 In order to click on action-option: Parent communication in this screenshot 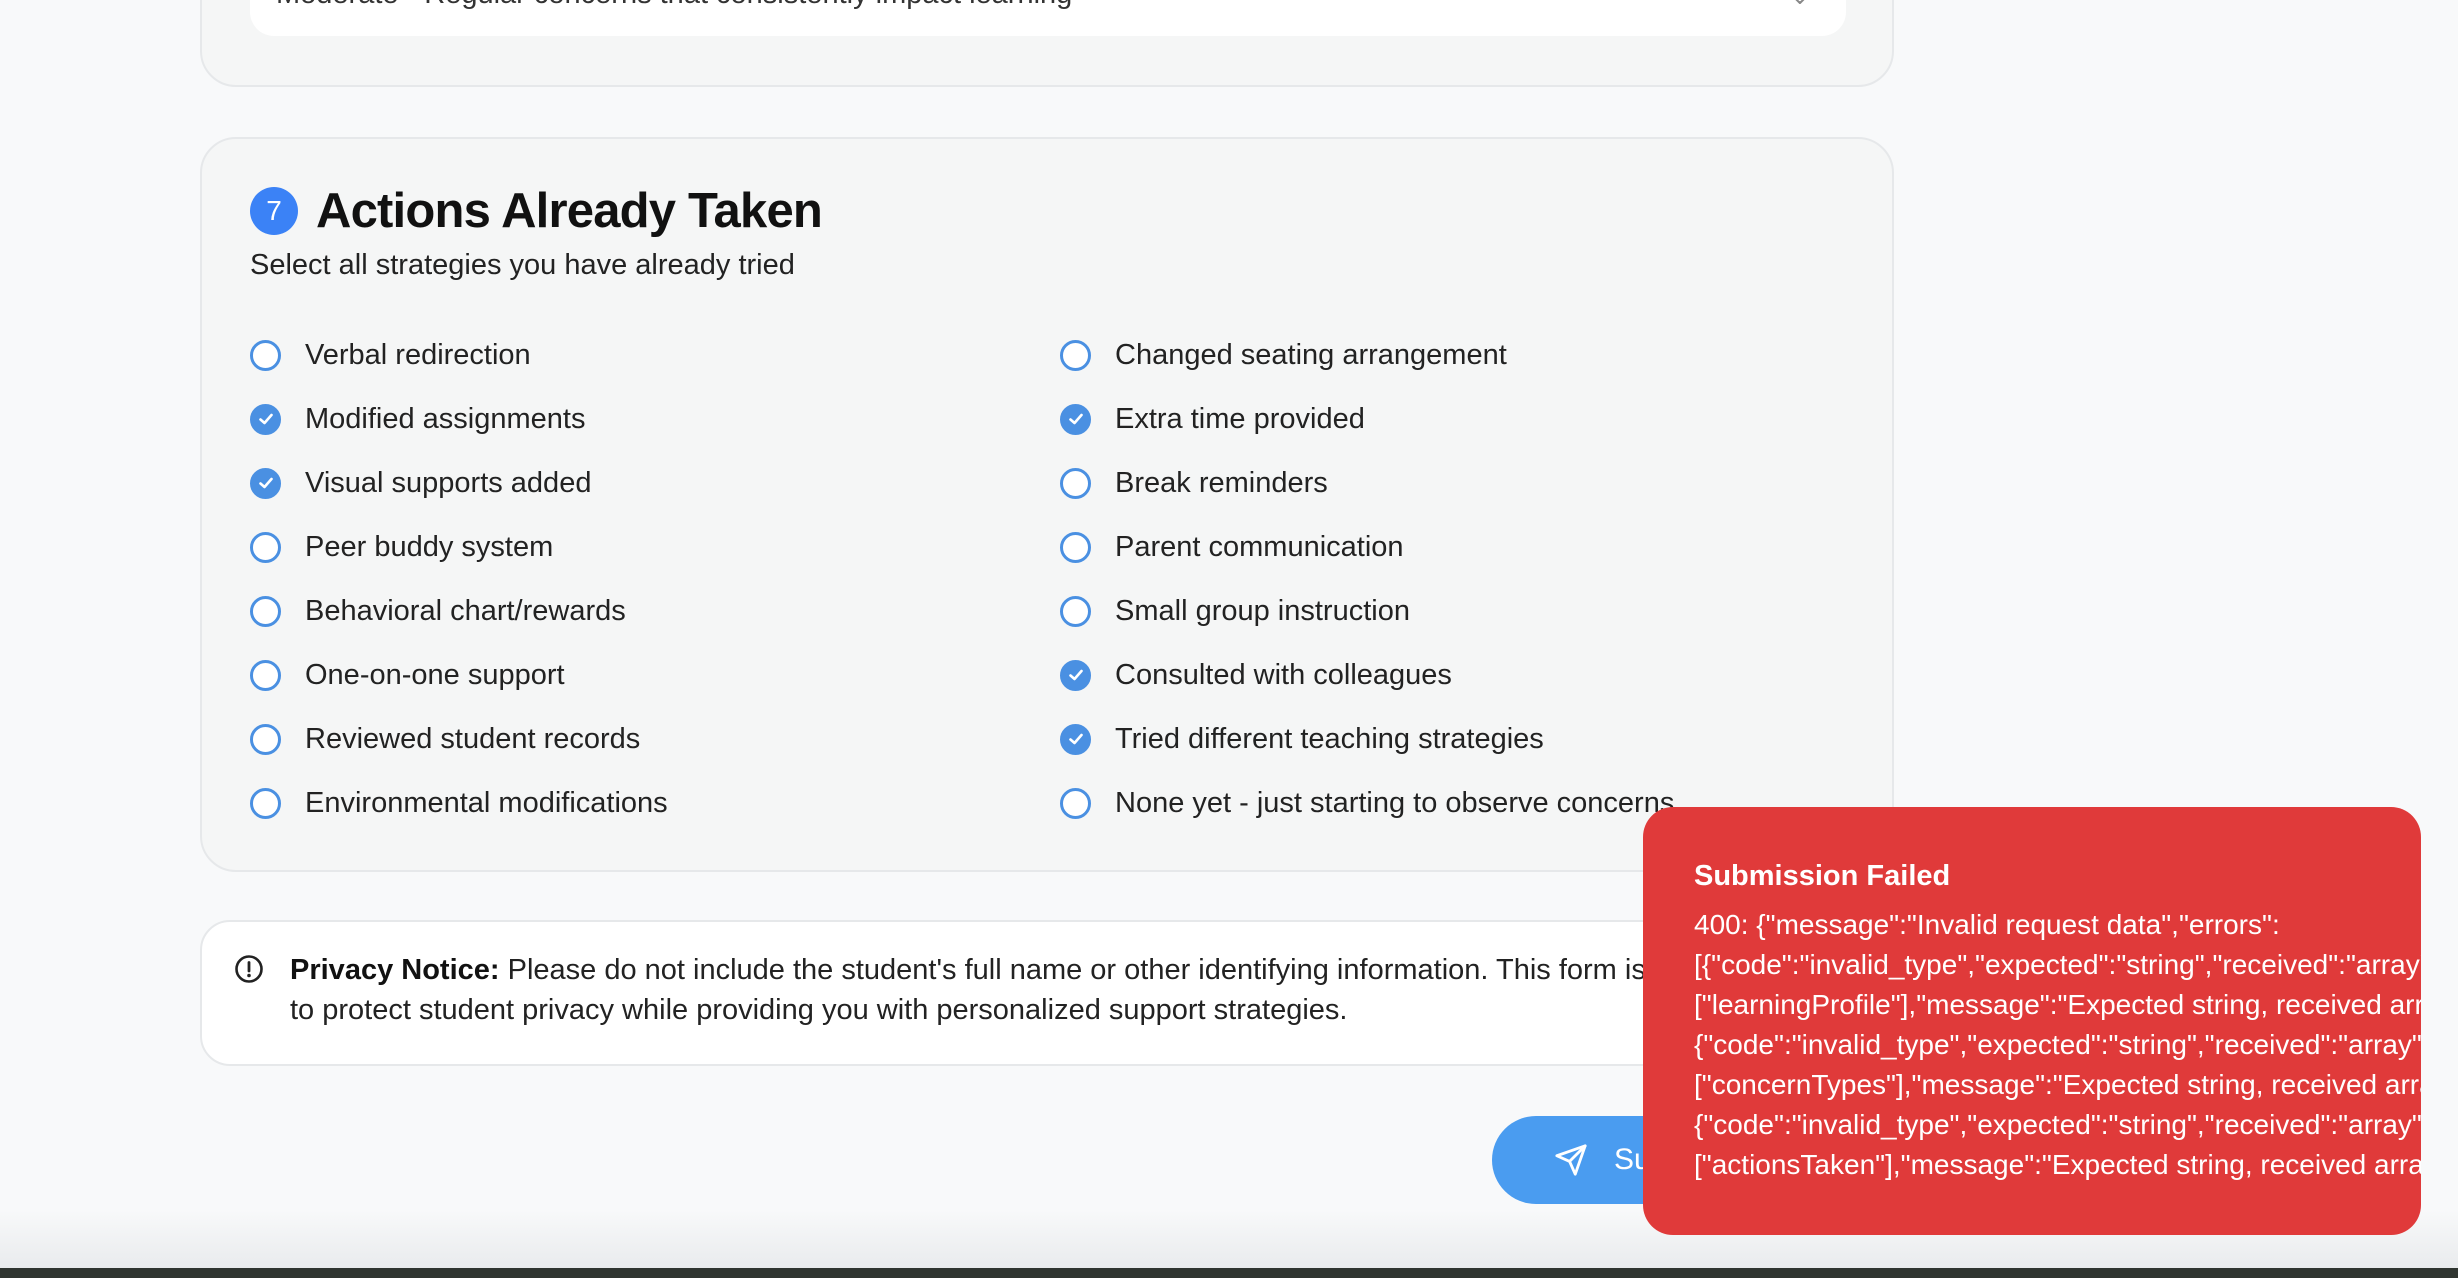, I will do `click(1232, 547)`.